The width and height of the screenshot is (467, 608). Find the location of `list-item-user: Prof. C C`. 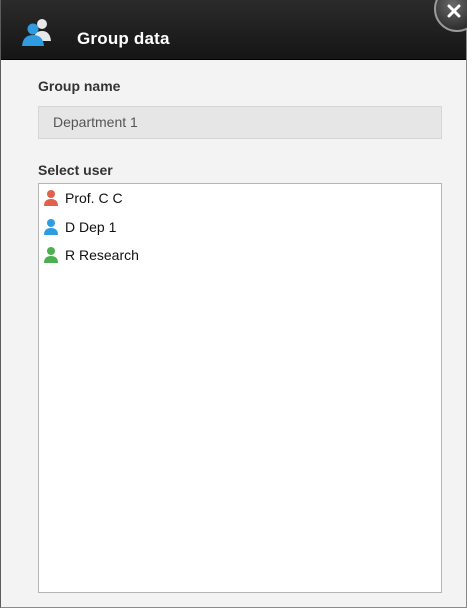

list-item-user: Prof. C C is located at coordinates (83, 198).